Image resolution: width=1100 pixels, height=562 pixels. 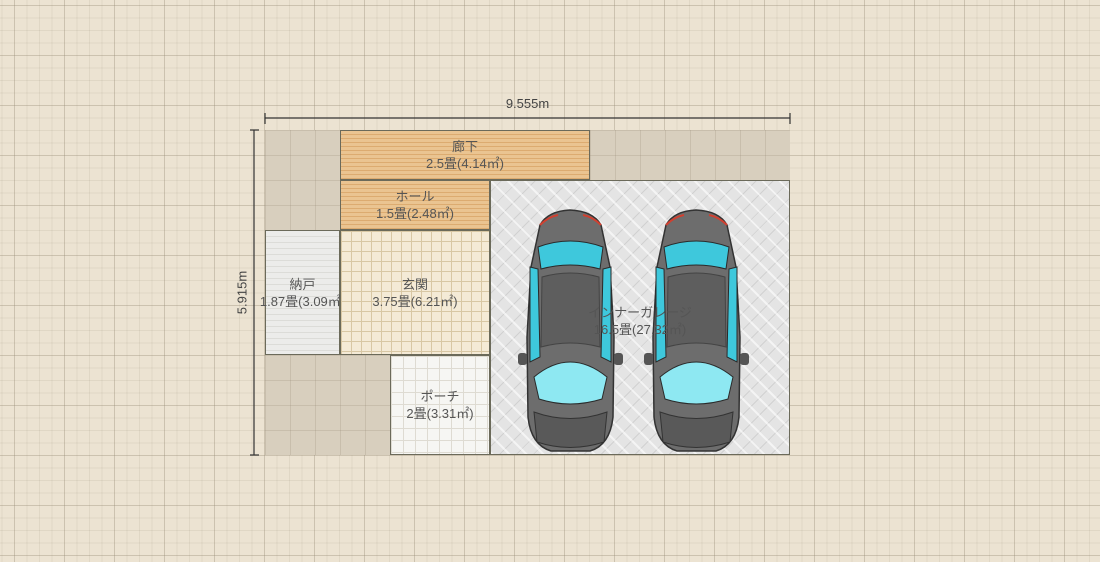 I want to click on room-entrance-label: 玄関 3.75畳(6.21㎡), so click(x=415, y=293).